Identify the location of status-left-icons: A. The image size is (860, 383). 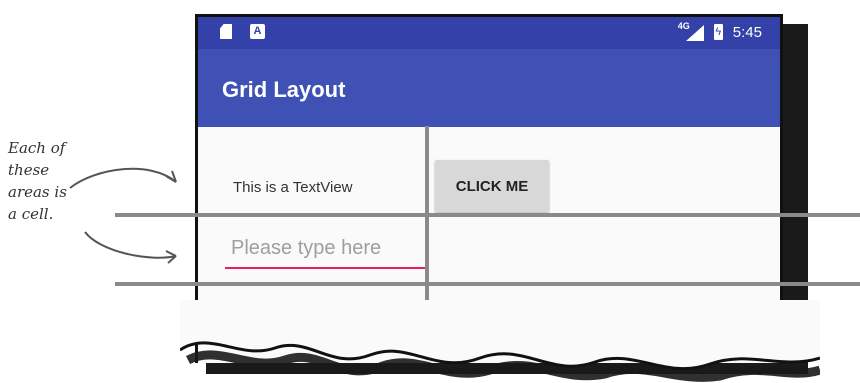
(242, 31).